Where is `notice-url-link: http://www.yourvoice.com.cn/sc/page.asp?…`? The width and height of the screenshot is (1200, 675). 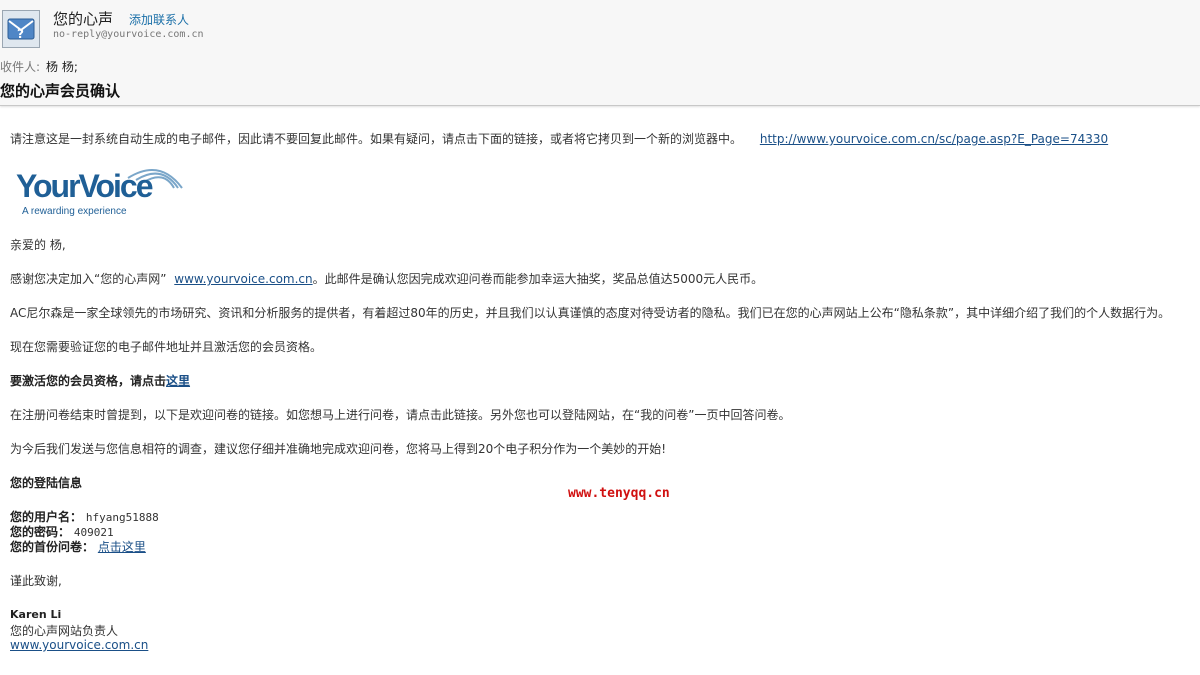 notice-url-link: http://www.yourvoice.com.cn/sc/page.asp?… is located at coordinates (934, 139).